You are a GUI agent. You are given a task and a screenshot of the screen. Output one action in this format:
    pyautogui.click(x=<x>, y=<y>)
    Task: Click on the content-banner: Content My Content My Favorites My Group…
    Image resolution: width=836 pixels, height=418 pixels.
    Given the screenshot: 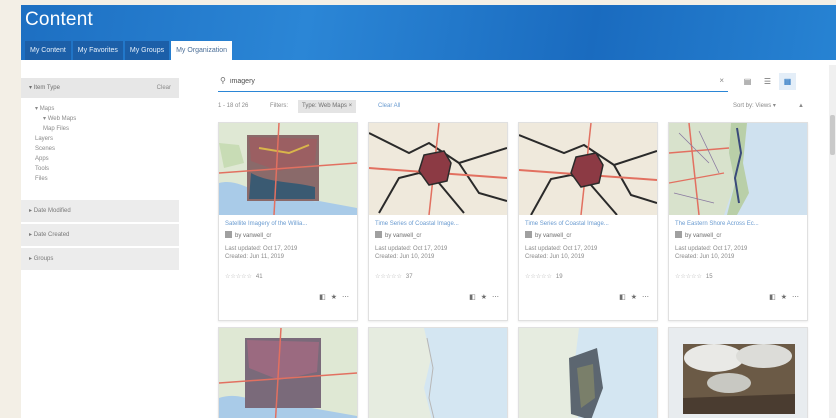 What is the action you would take?
    pyautogui.click(x=428, y=32)
    